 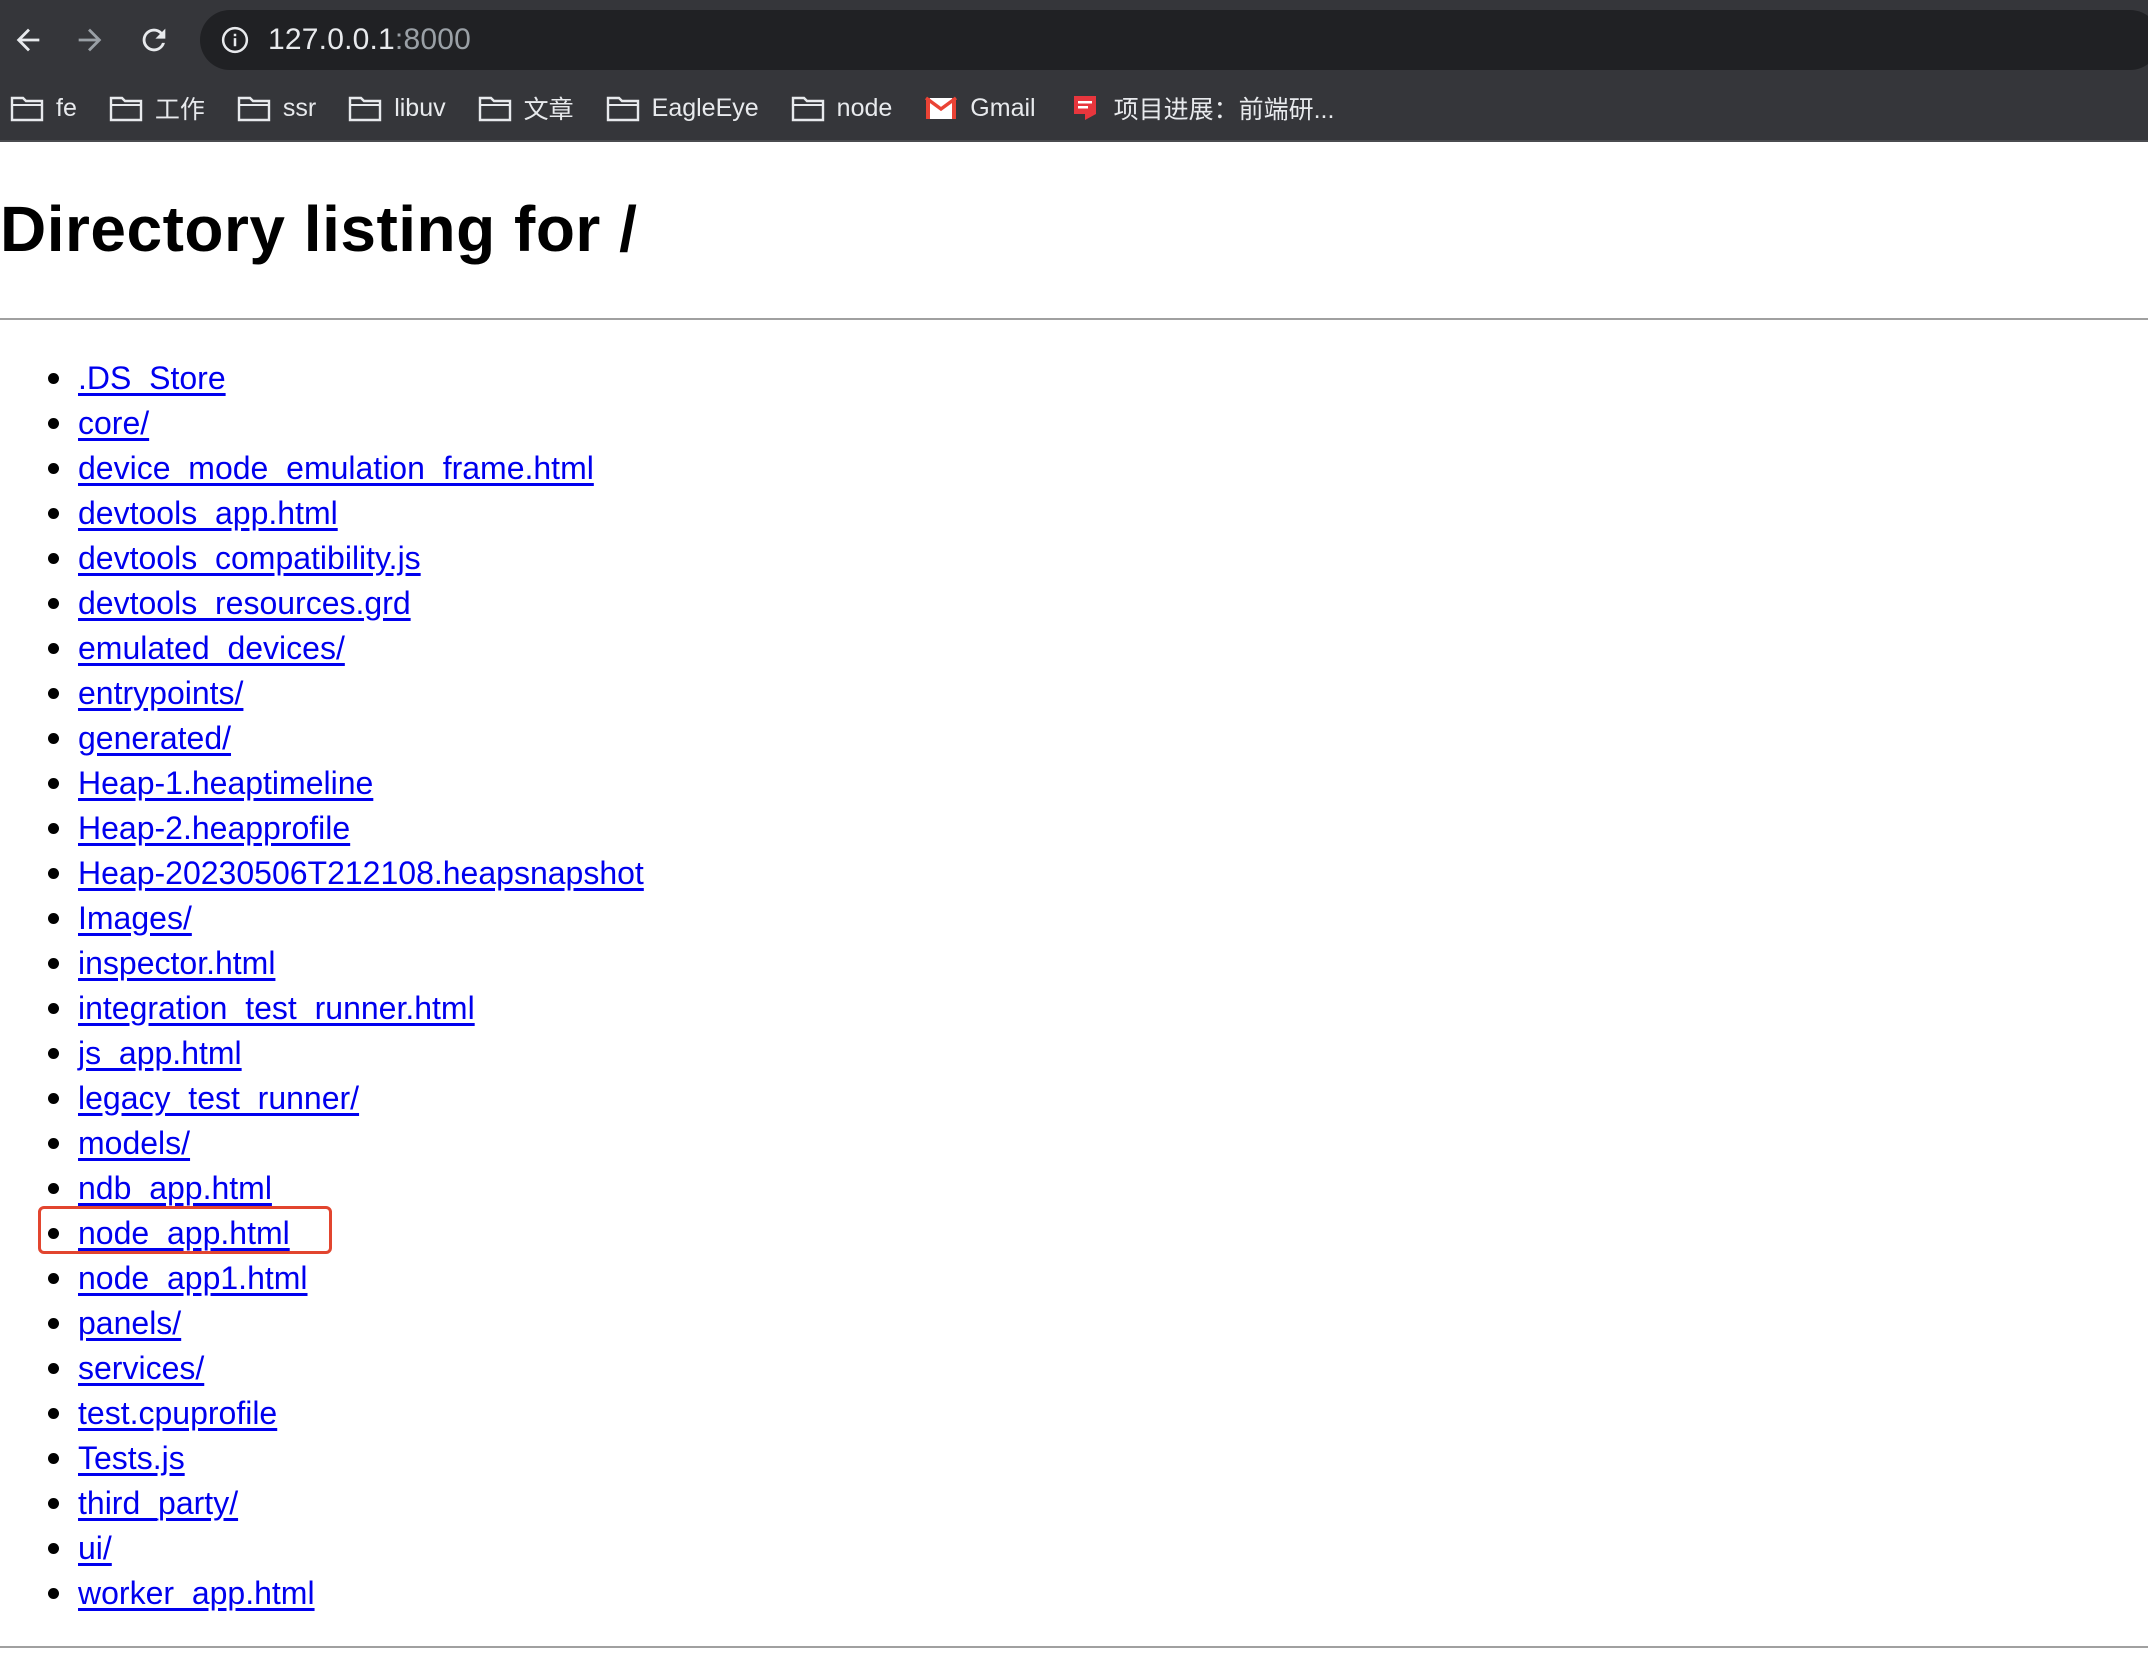 What do you see at coordinates (193, 1278) in the screenshot?
I see `file-link: node_app1.html` at bounding box center [193, 1278].